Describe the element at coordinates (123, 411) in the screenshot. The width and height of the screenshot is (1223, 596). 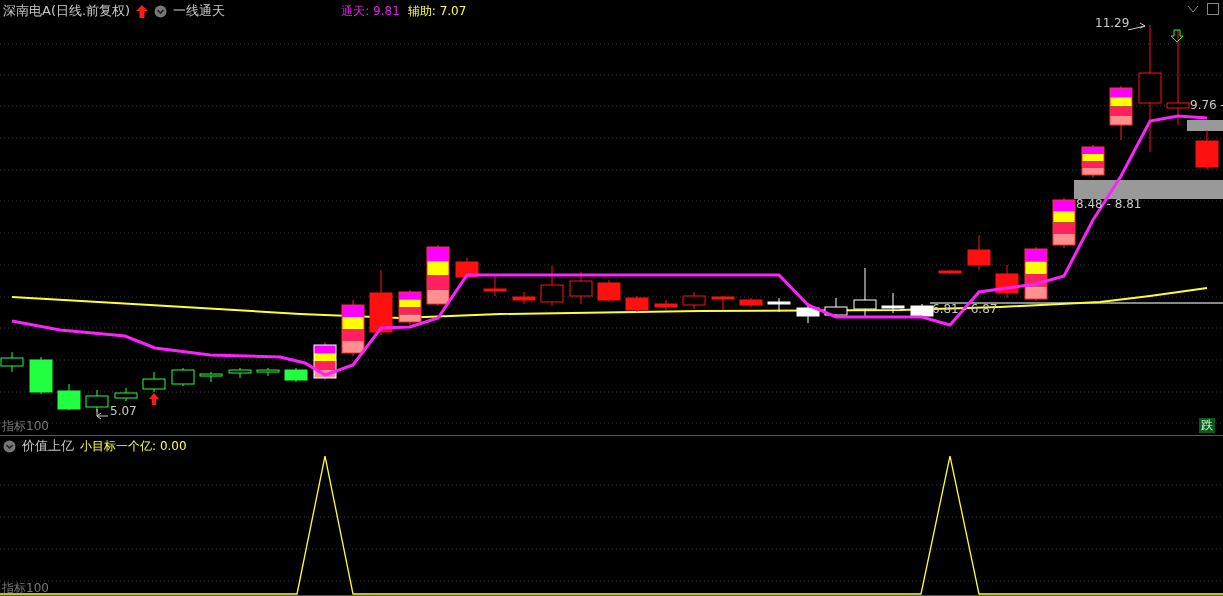
I see `price-label: 5.07` at that location.